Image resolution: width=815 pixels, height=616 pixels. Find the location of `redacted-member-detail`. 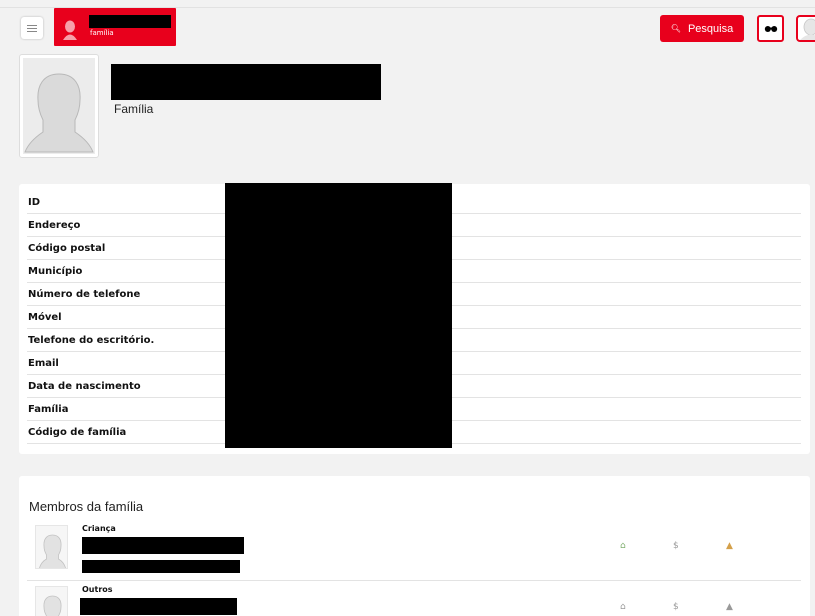

redacted-member-detail is located at coordinates (161, 566).